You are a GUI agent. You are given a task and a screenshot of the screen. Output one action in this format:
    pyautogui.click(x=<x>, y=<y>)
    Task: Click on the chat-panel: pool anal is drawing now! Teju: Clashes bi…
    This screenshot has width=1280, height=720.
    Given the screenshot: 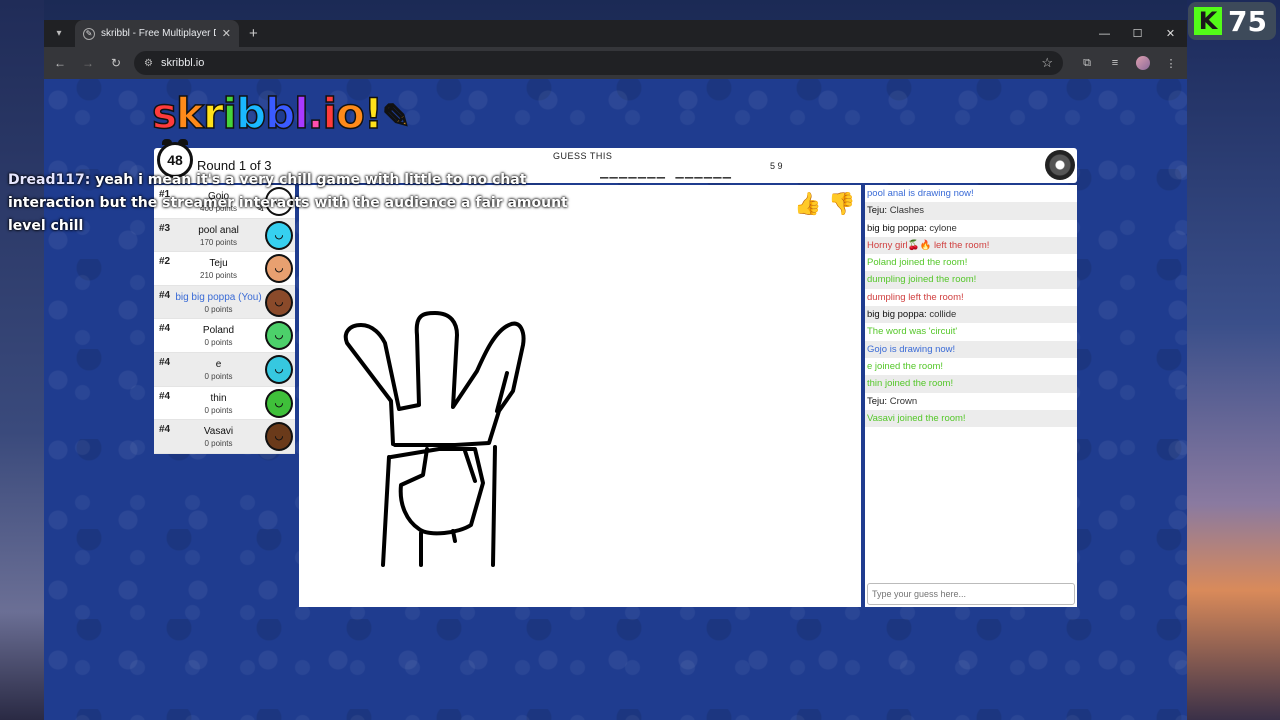 What is the action you would take?
    pyautogui.click(x=971, y=396)
    